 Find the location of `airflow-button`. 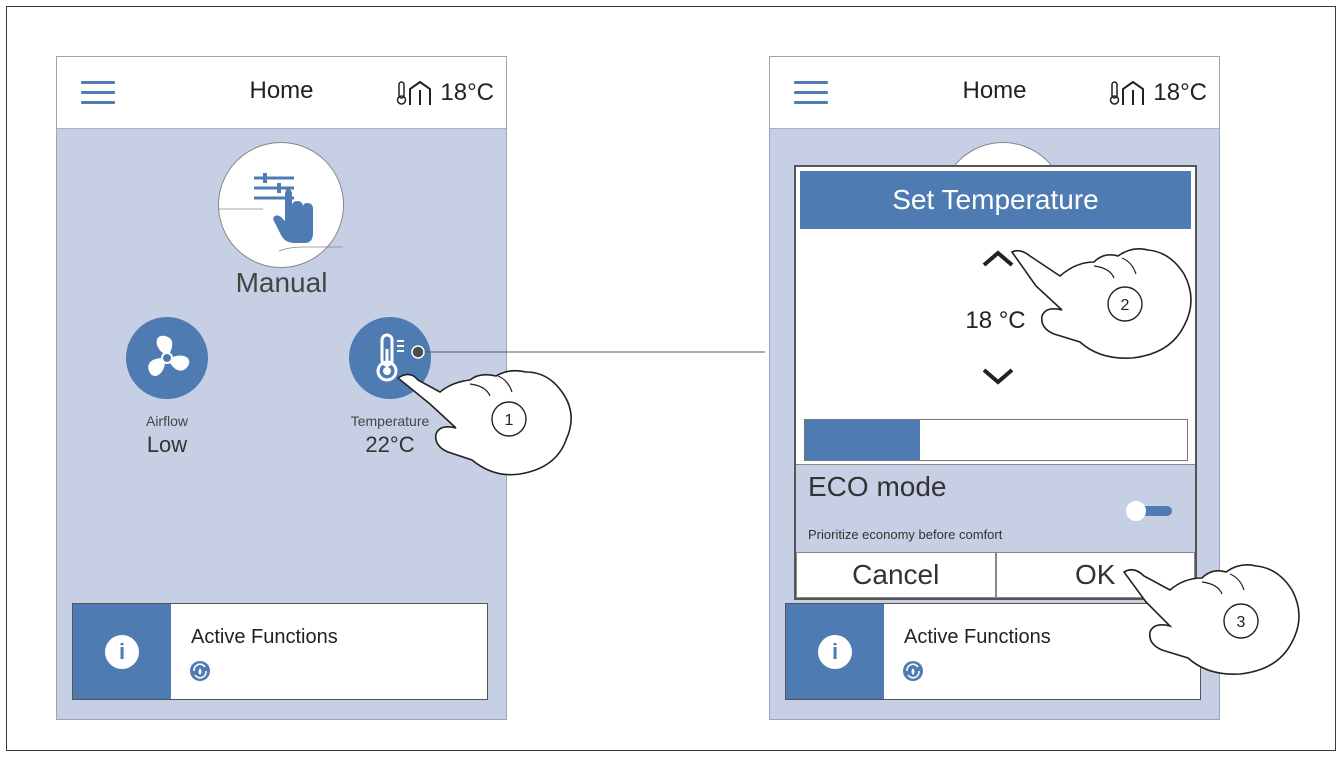

airflow-button is located at coordinates (167, 358).